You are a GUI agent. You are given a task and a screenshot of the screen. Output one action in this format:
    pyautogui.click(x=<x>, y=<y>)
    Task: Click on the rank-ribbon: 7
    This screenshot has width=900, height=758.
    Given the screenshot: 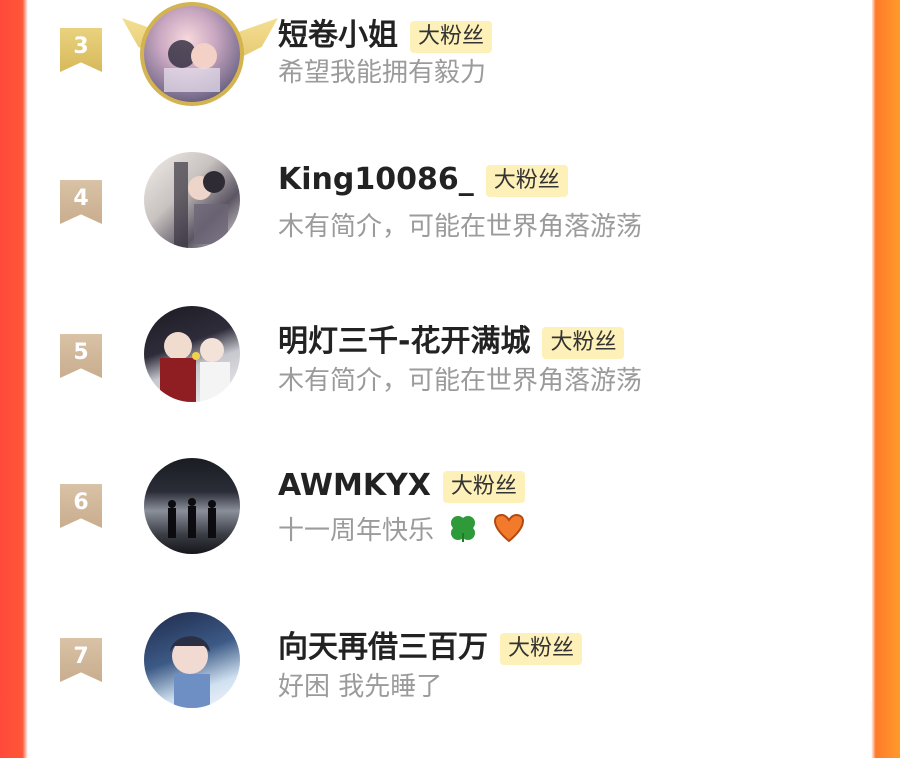 What is the action you would take?
    pyautogui.click(x=81, y=660)
    